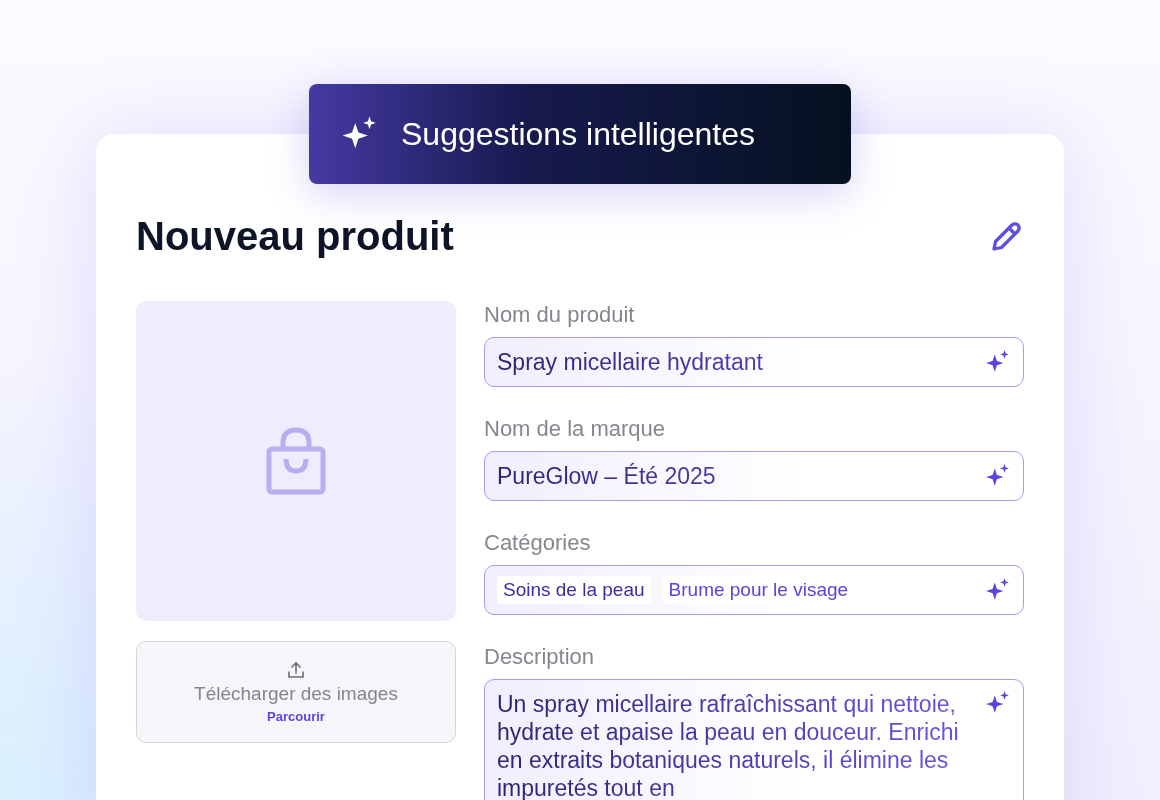 This screenshot has height=800, width=1160. Describe the element at coordinates (540, 657) in the screenshot. I see `field-label: Description` at that location.